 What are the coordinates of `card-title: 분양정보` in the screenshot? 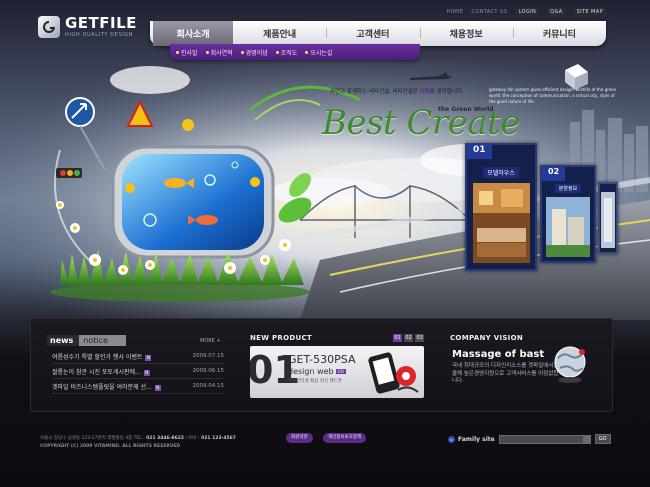 It's located at (568, 188).